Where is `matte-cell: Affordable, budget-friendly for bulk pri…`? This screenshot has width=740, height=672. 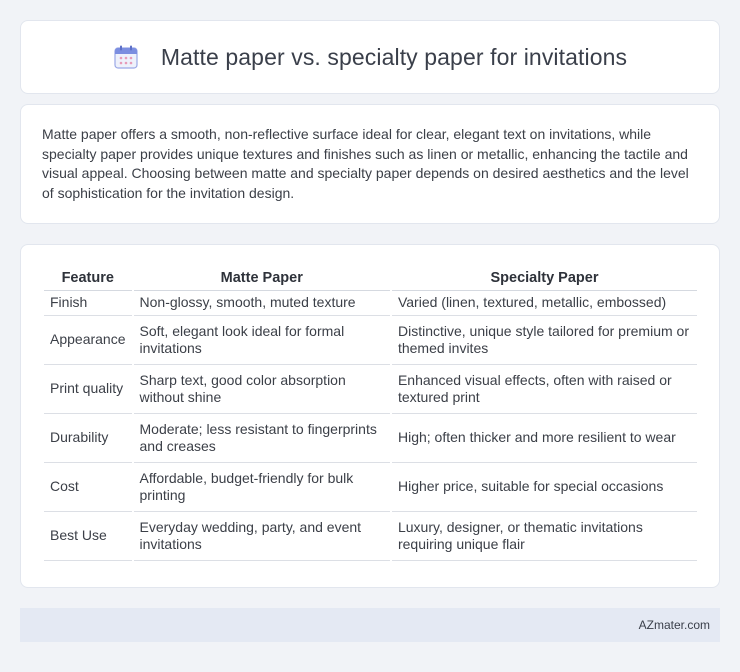
matte-cell: Affordable, budget-friendly for bulk pri… is located at coordinates (261, 487).